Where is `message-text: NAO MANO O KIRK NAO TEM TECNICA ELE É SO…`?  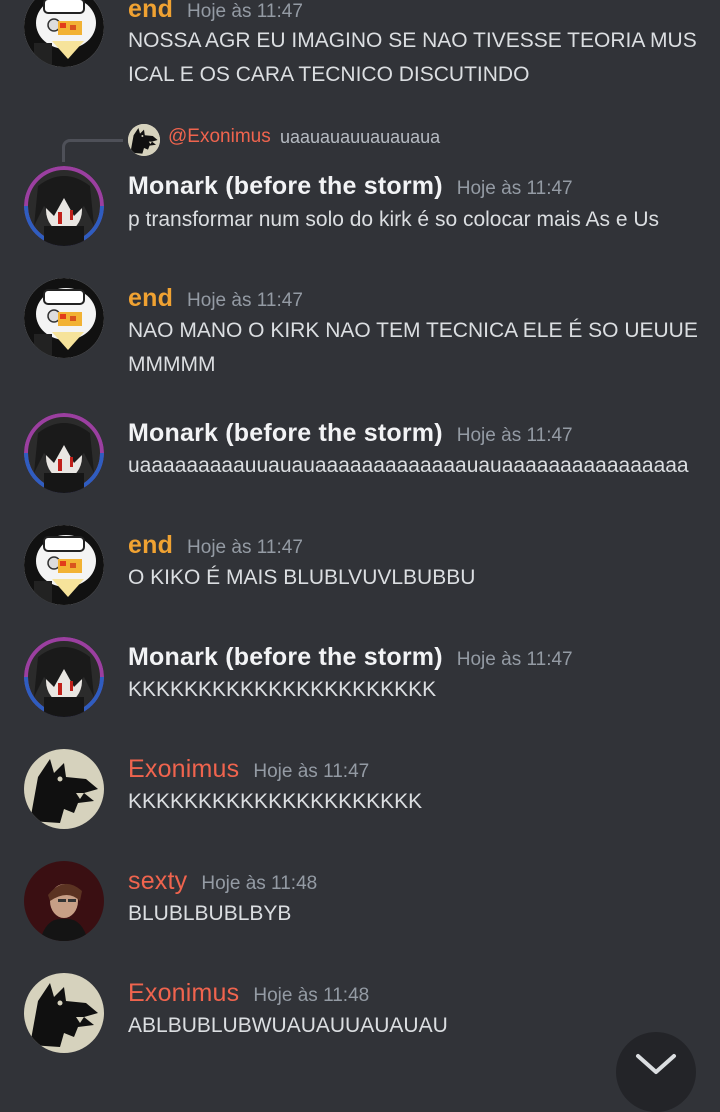
message-text: NAO MANO O KIRK NAO TEM TECNICA ELE É SO… is located at coordinates (413, 347).